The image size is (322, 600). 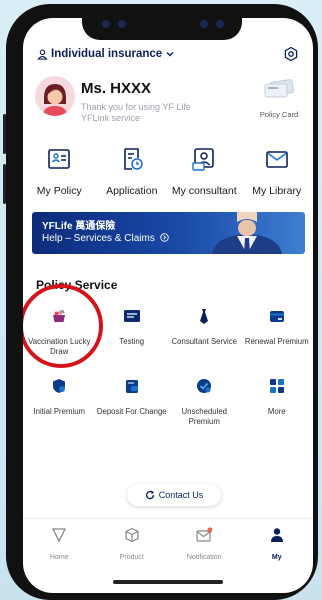 I want to click on nav-label: Notification, so click(x=204, y=557).